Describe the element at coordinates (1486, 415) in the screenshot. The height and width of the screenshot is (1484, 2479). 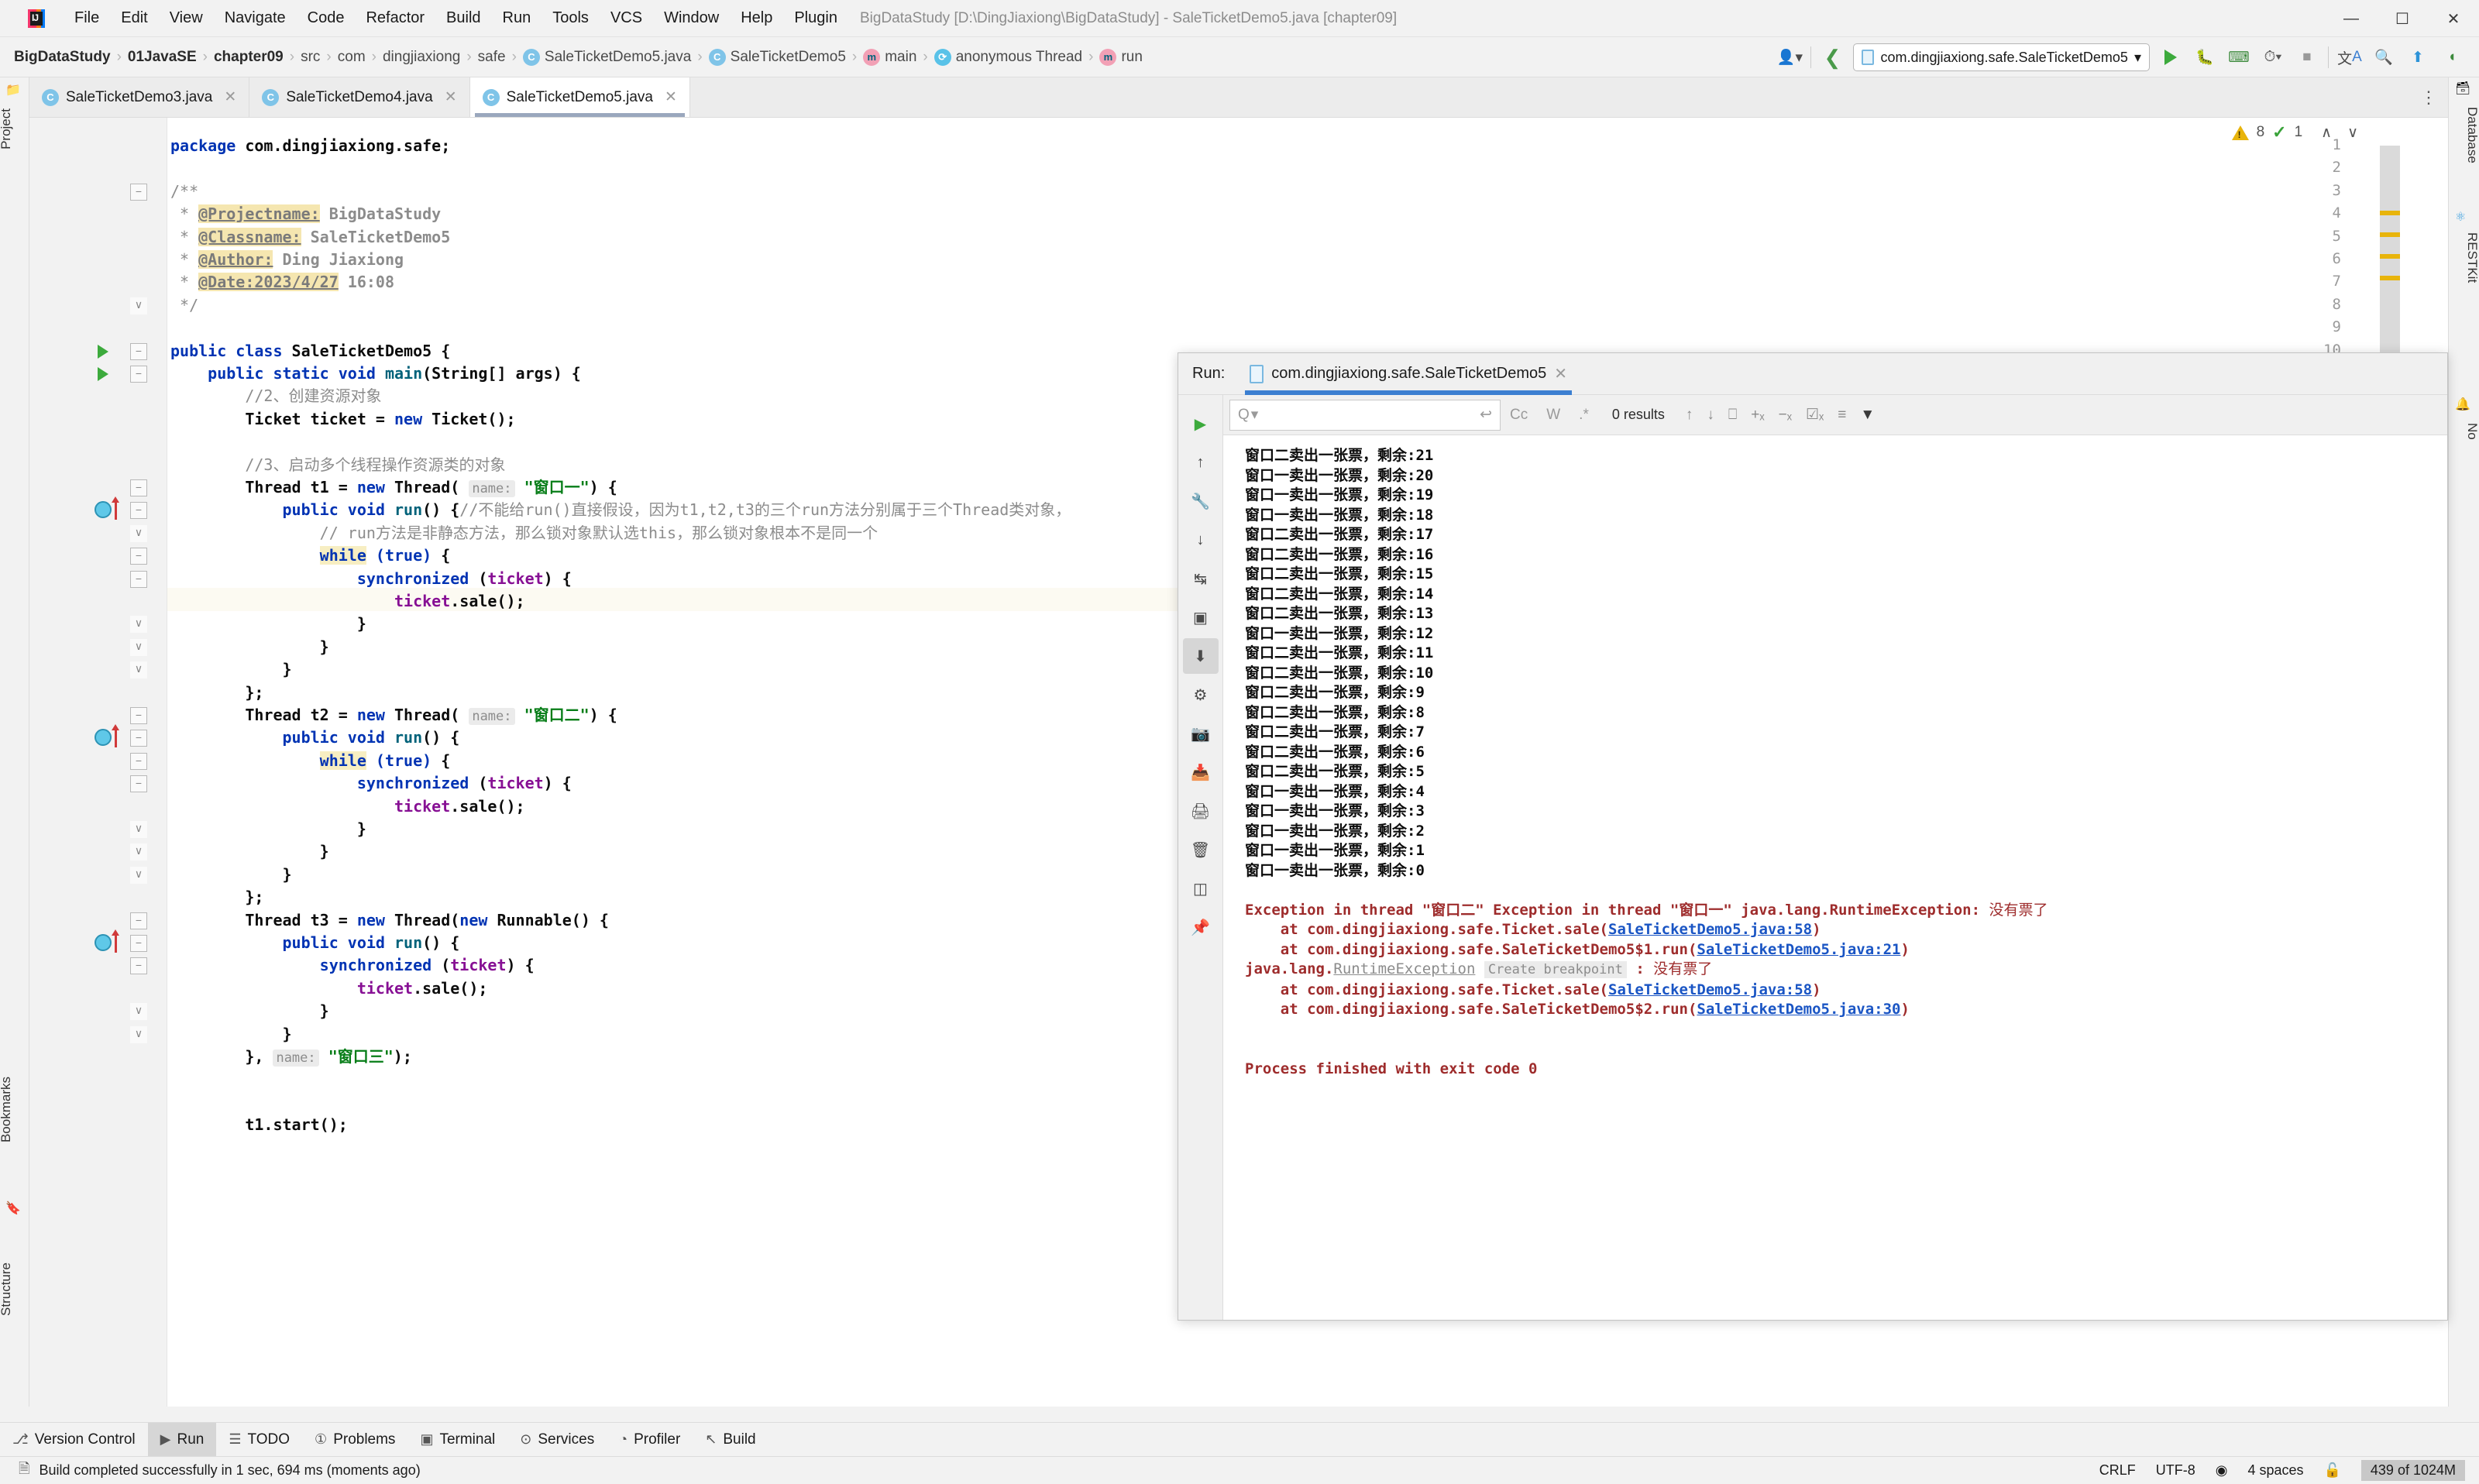
I see `reset-search-icon: ↩` at that location.